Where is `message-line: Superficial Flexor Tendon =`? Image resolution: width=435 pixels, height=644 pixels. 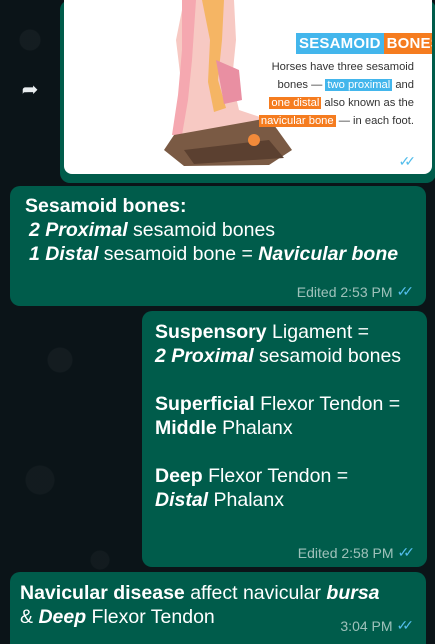 message-line: Superficial Flexor Tendon = is located at coordinates (278, 404).